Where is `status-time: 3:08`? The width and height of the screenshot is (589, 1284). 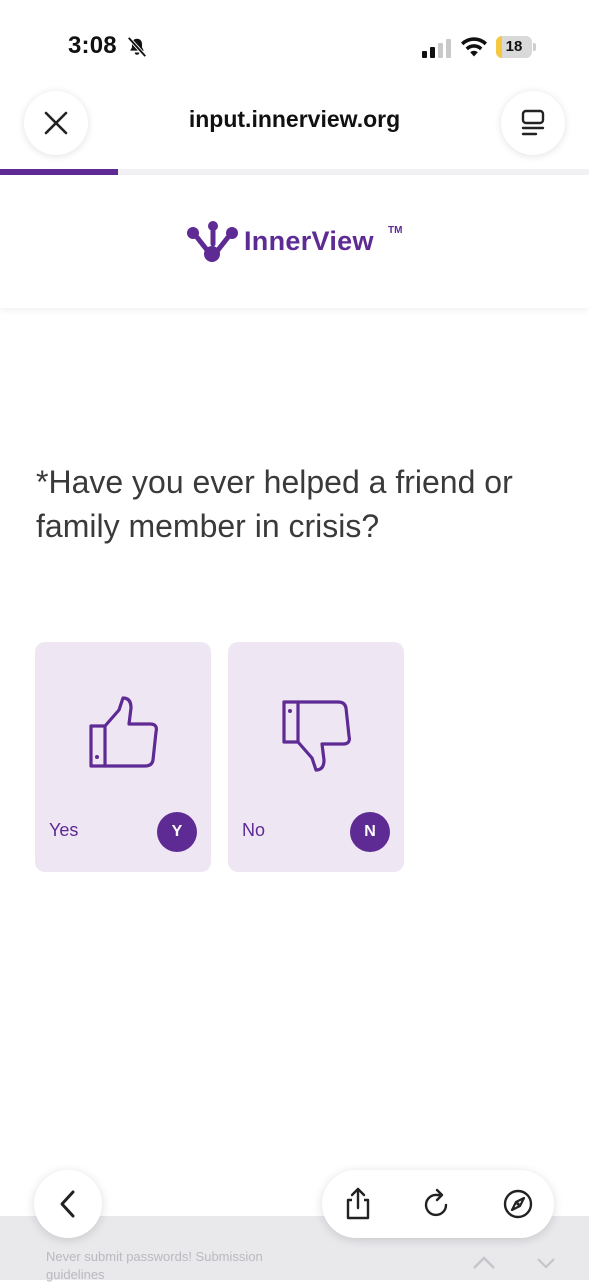 status-time: 3:08 is located at coordinates (92, 45).